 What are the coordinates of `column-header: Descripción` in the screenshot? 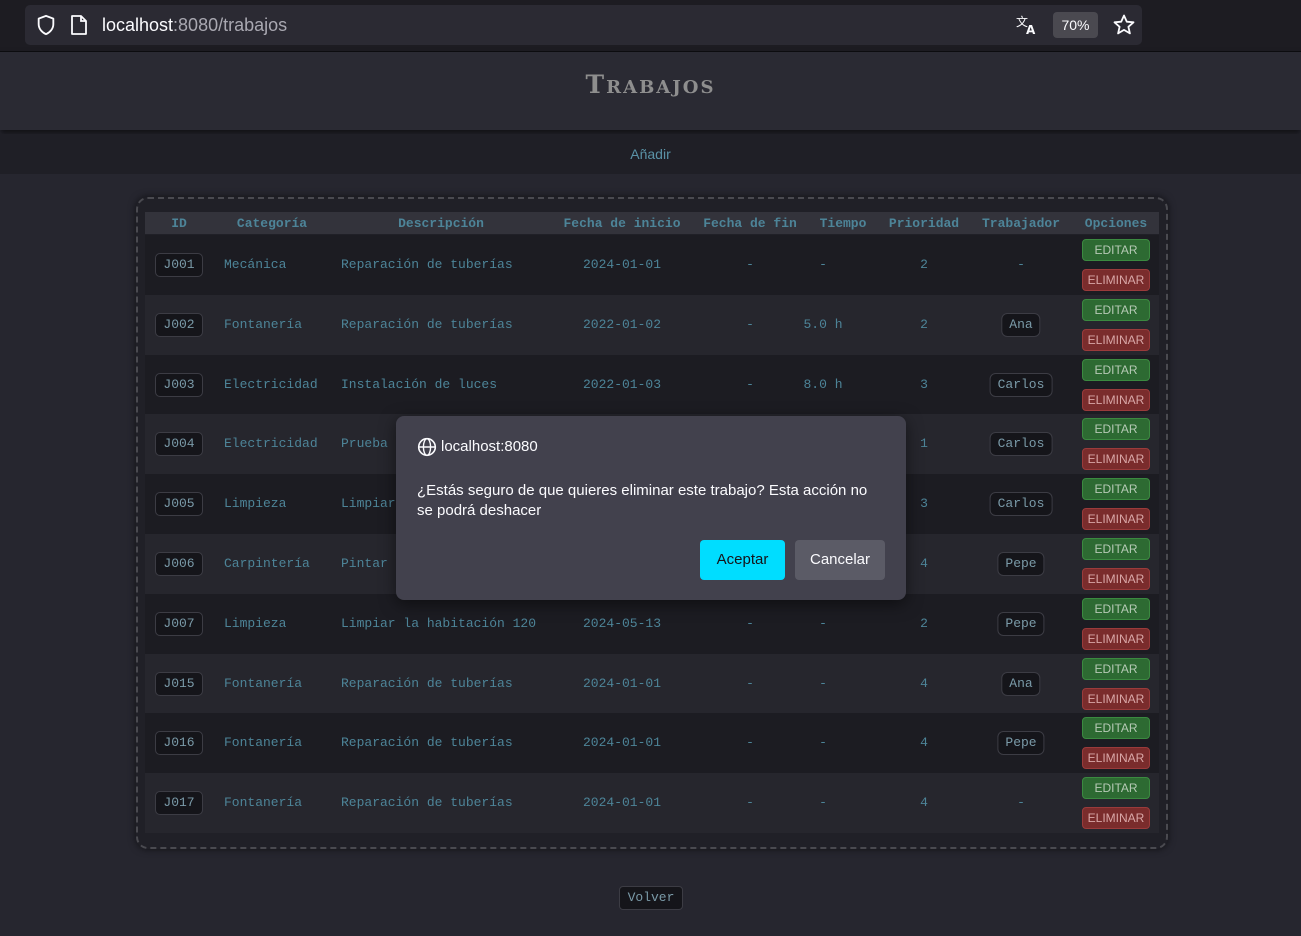 It's located at (441, 223).